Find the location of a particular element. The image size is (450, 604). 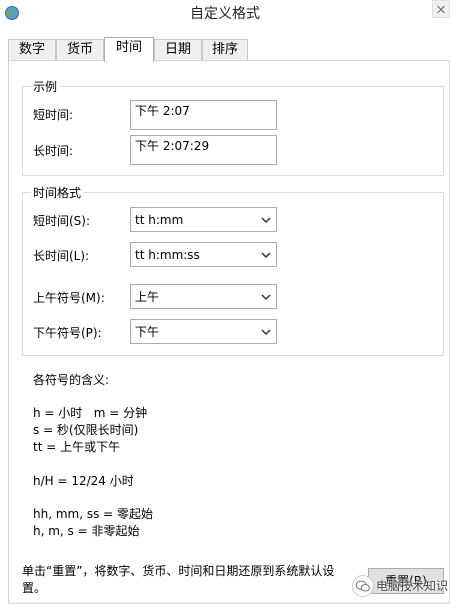

example-short-label: 短时间: is located at coordinates (53, 115).